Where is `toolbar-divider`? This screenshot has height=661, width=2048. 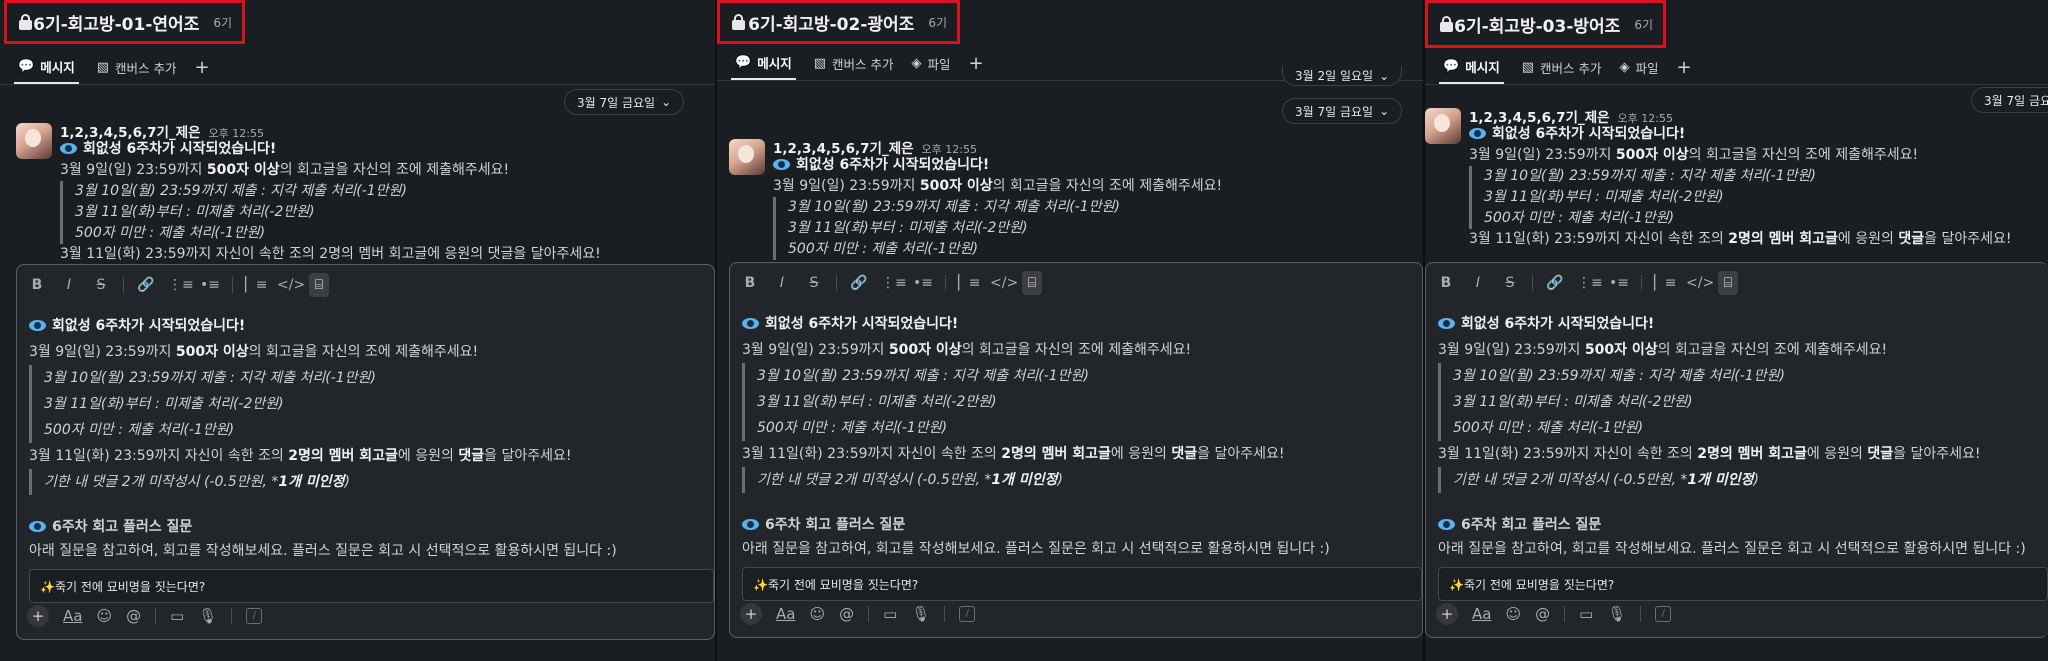 toolbar-divider is located at coordinates (1565, 614).